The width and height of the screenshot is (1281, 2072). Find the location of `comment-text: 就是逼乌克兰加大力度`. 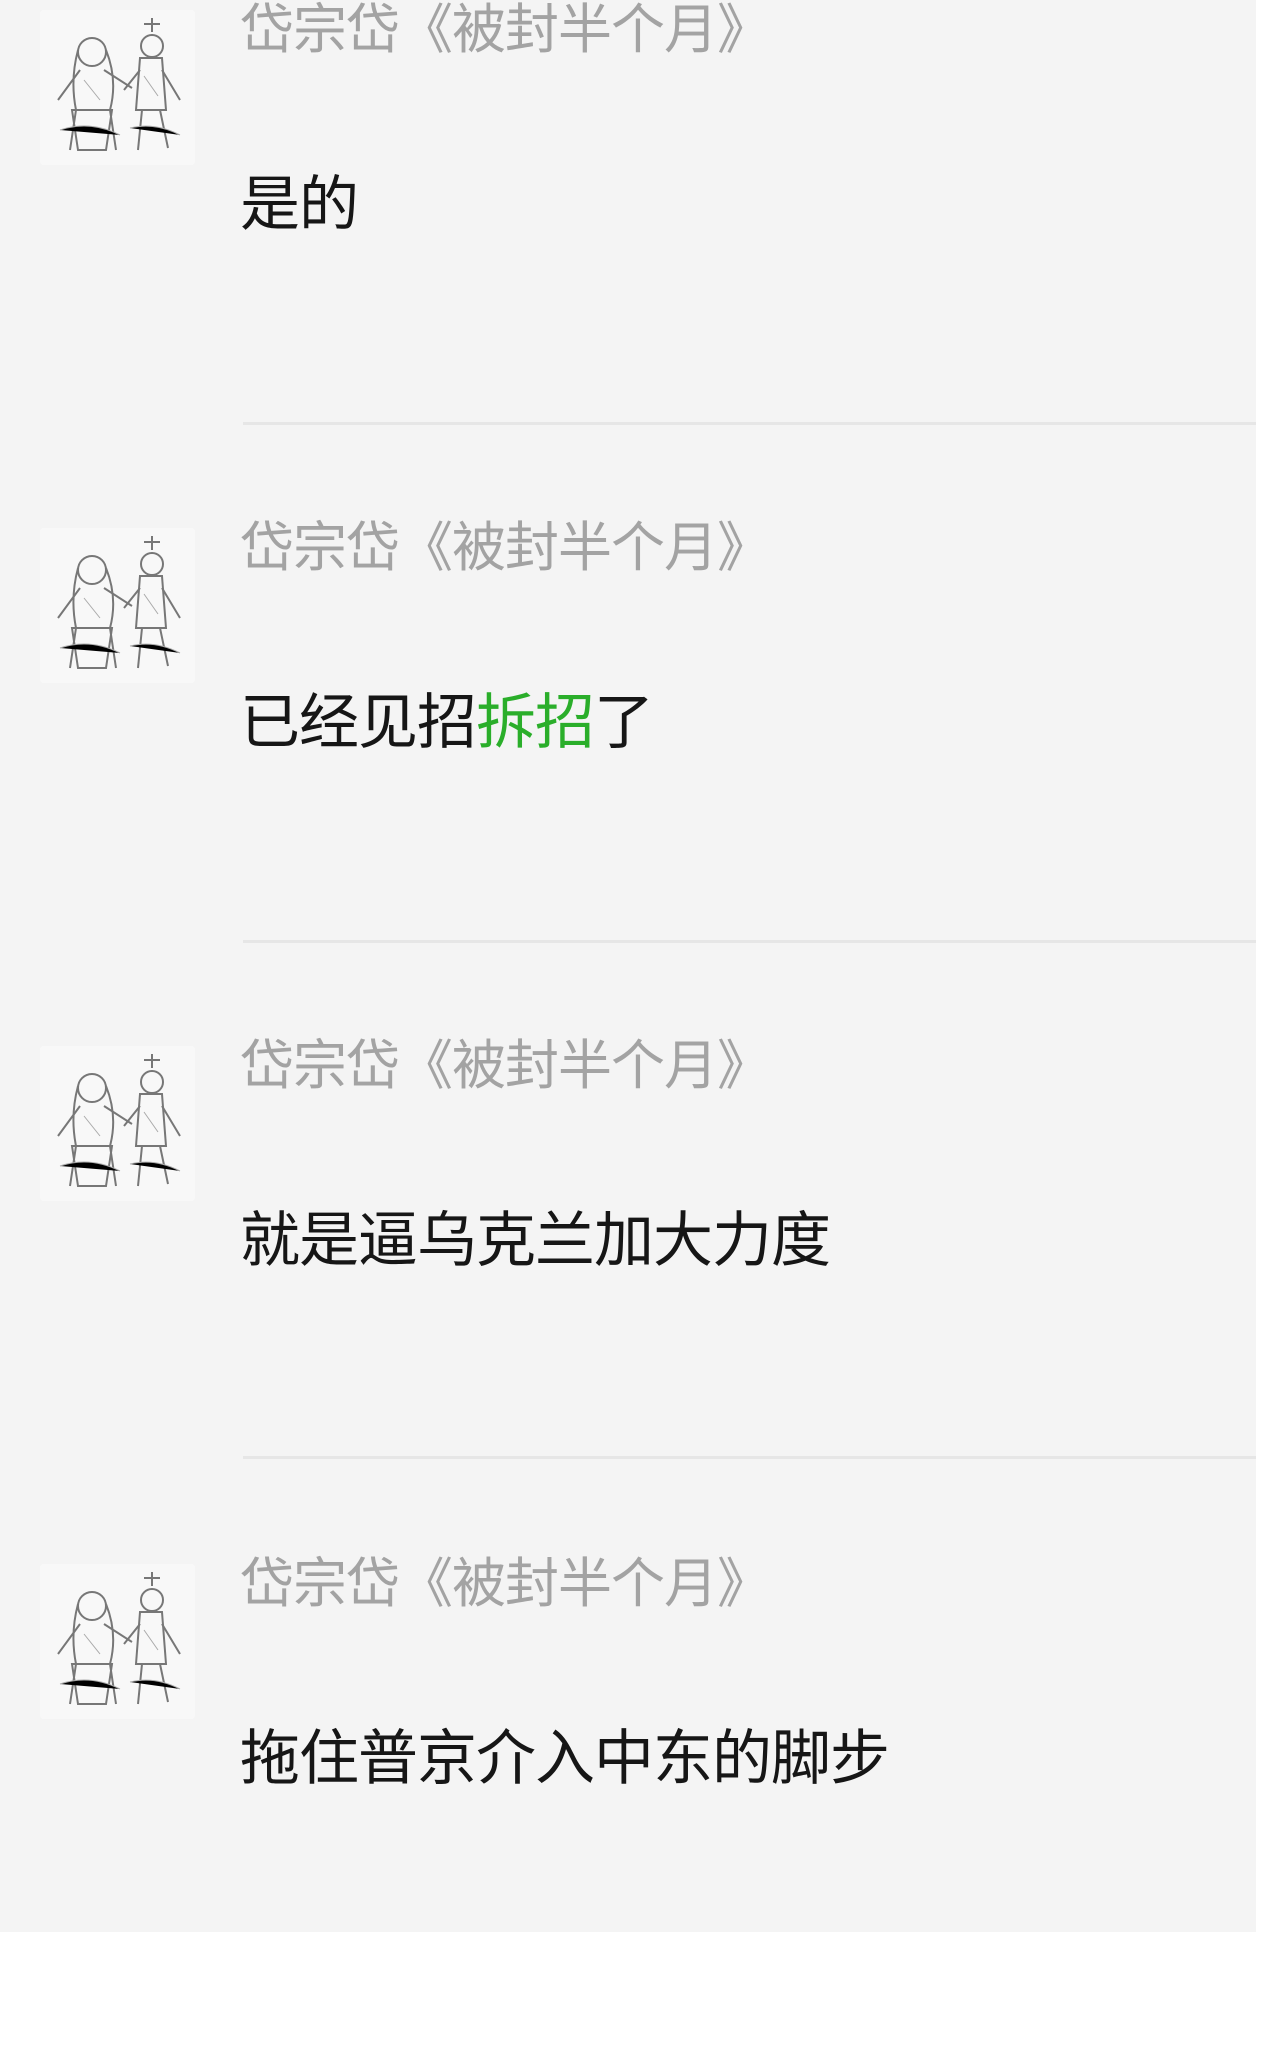

comment-text: 就是逼乌克兰加大力度 is located at coordinates (535, 1241).